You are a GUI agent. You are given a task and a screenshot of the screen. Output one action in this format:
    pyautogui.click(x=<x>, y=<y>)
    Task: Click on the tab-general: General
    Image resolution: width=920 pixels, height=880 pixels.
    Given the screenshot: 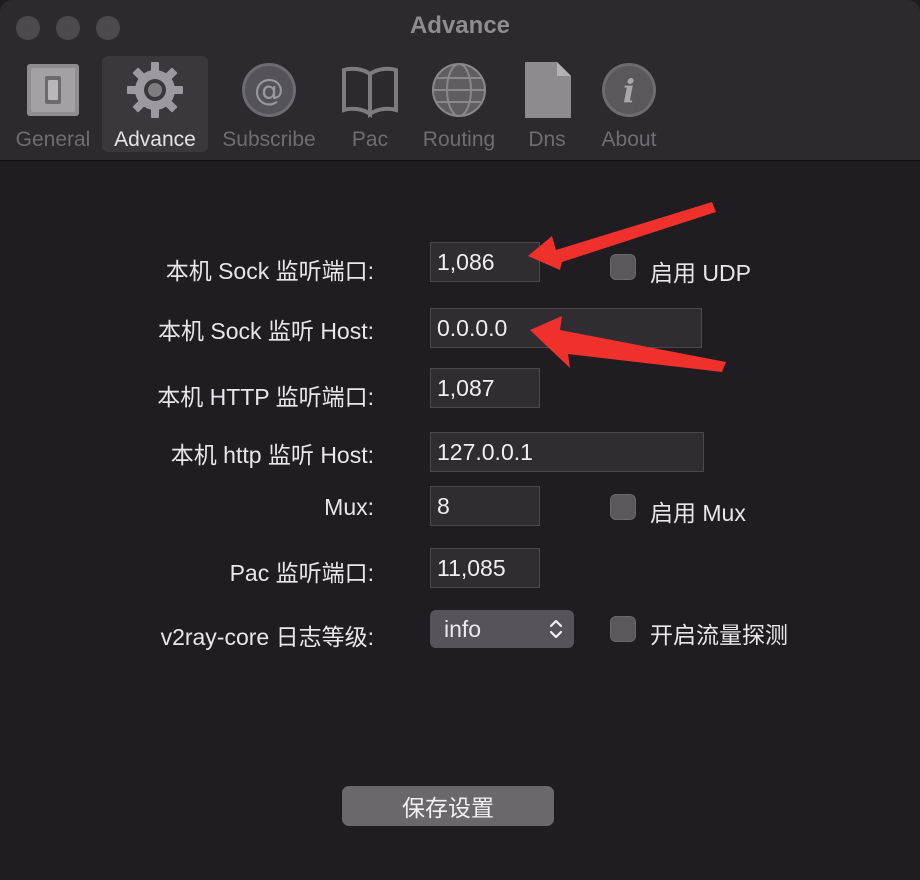 What is the action you would take?
    pyautogui.click(x=53, y=104)
    